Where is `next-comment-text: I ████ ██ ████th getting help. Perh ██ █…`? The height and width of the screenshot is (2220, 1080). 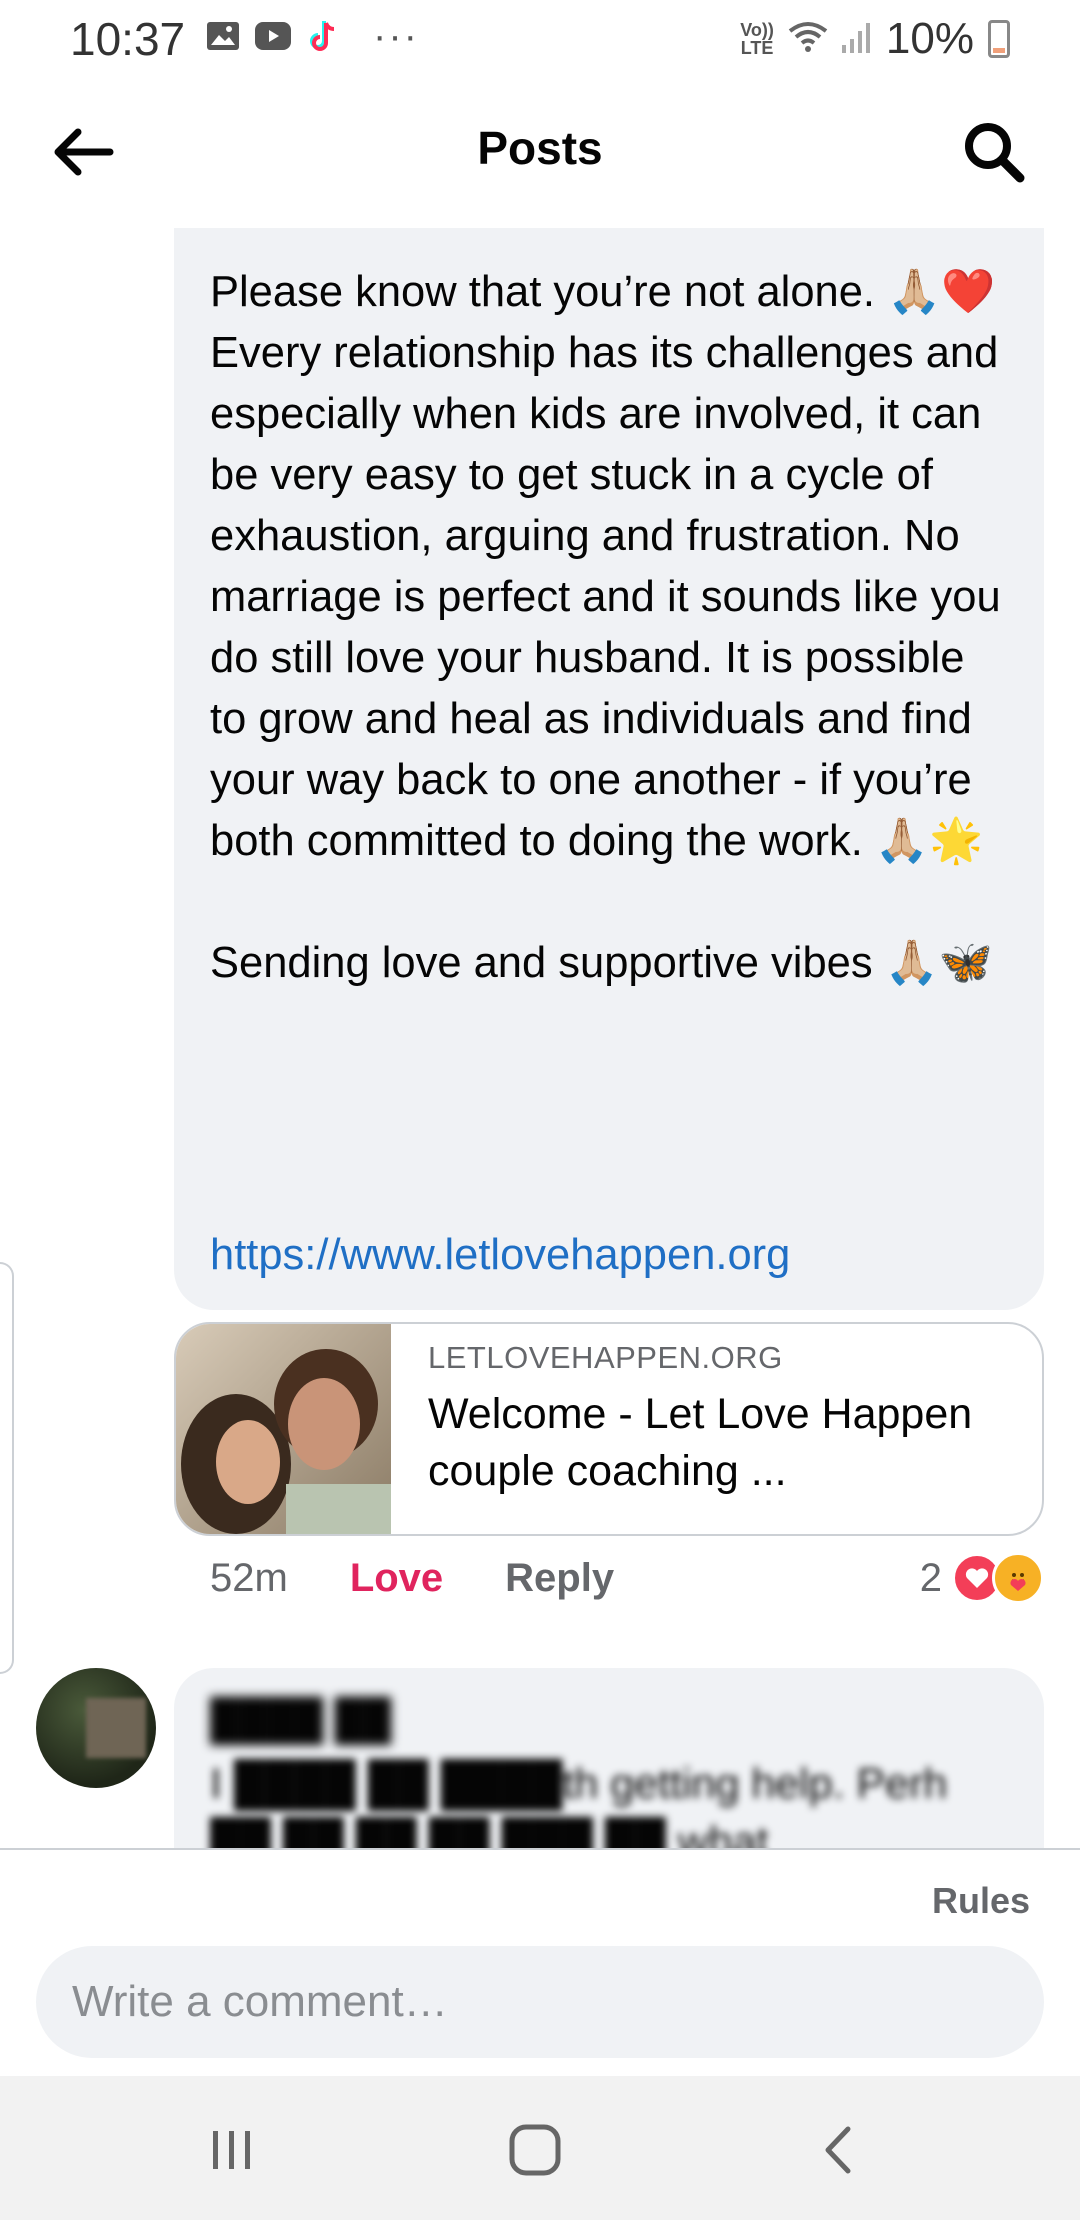
next-comment-text: I ████ ██ ████th getting help. Perh ██ █… is located at coordinates (579, 1804).